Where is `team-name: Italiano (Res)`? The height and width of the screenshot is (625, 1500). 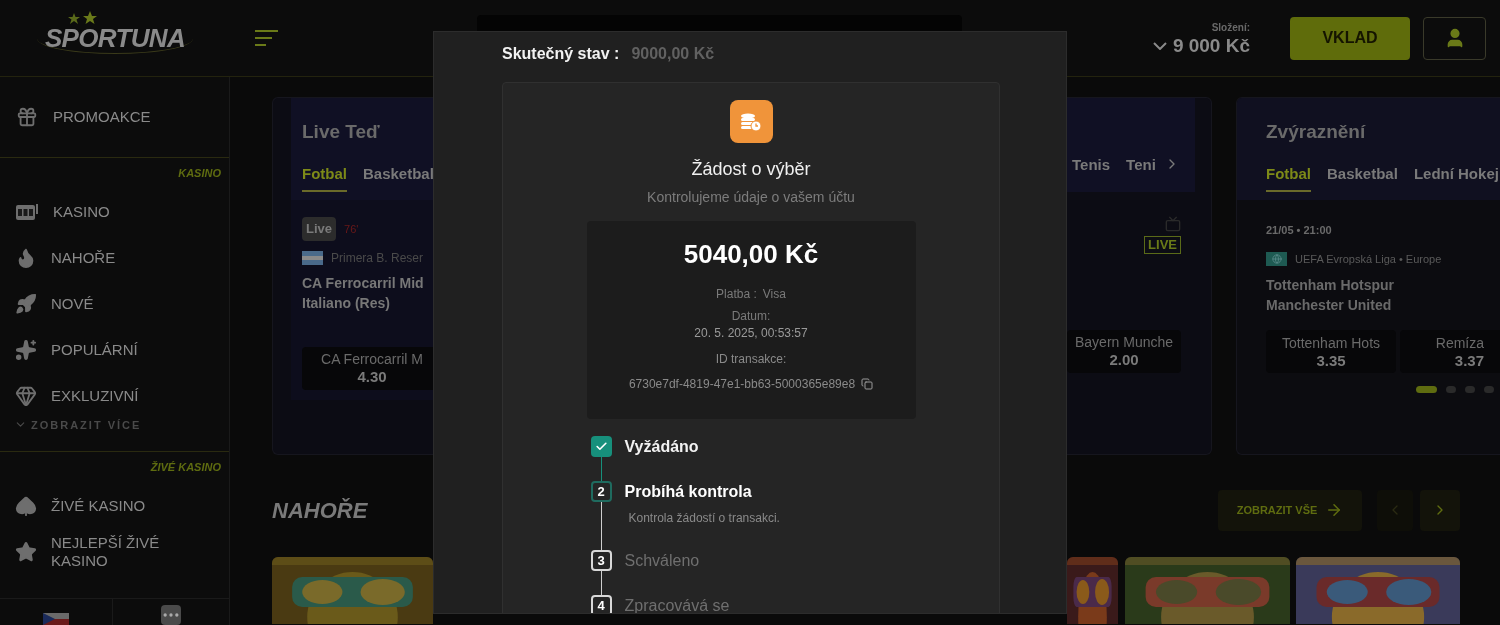
team-name: Italiano (Res) is located at coordinates (346, 303).